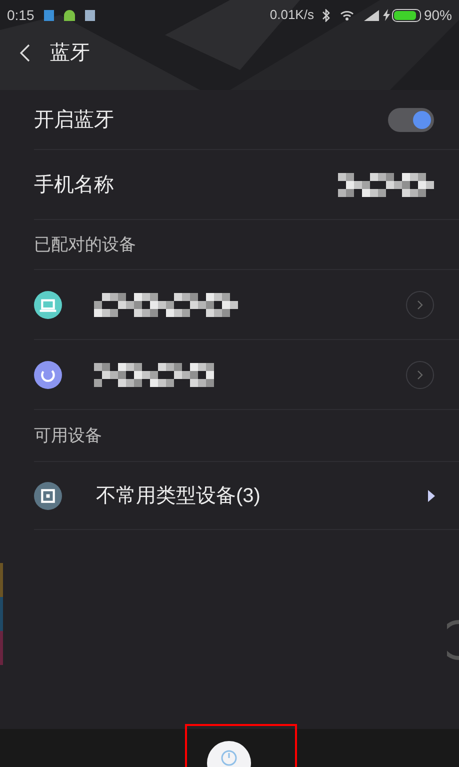 Image resolution: width=459 pixels, height=767 pixels. I want to click on wifi-icon, so click(347, 15).